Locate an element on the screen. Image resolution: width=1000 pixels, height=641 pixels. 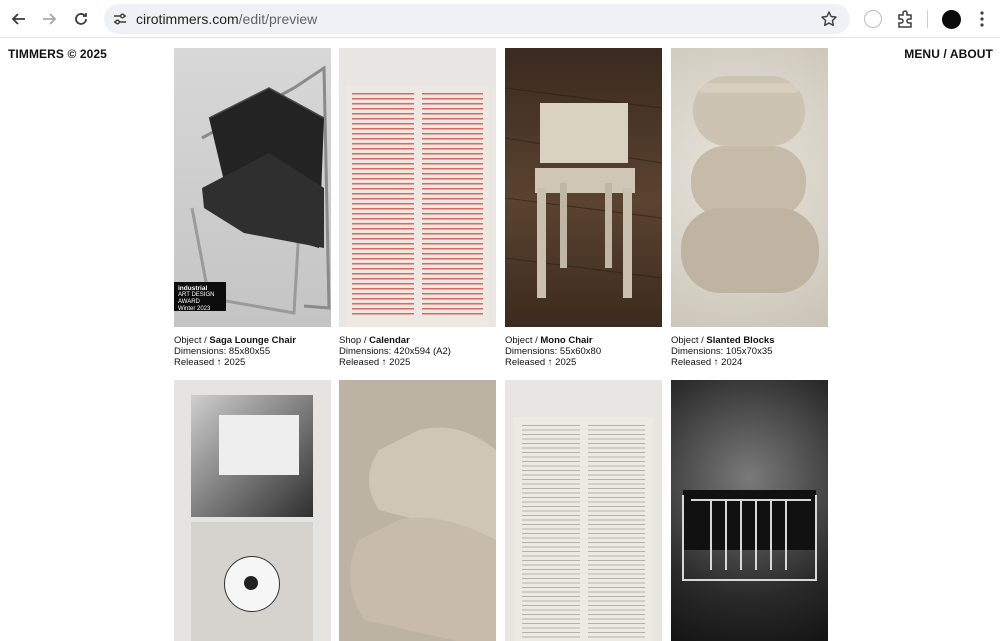
product-image-blocks-closeup is located at coordinates (417, 510).